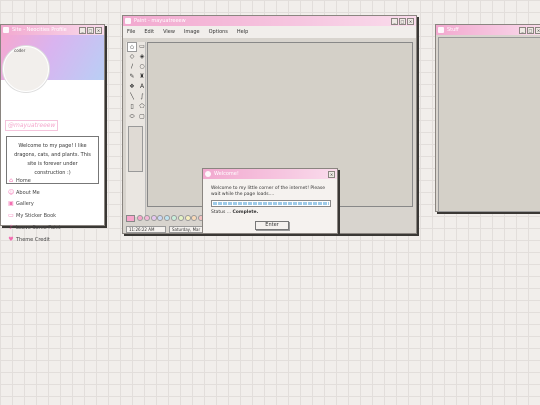  I want to click on nav-item-sticker-book: ▭ My Sticker Book, so click(34, 216).